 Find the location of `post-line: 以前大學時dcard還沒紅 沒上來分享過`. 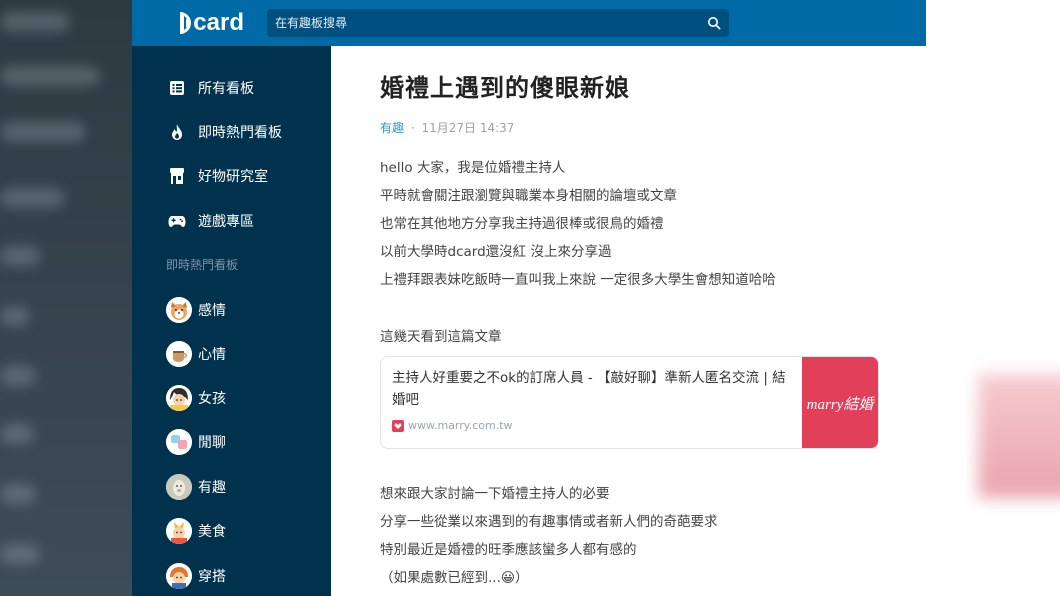

post-line: 以前大學時dcard還沒紅 沒上來分享過 is located at coordinates (496, 252).